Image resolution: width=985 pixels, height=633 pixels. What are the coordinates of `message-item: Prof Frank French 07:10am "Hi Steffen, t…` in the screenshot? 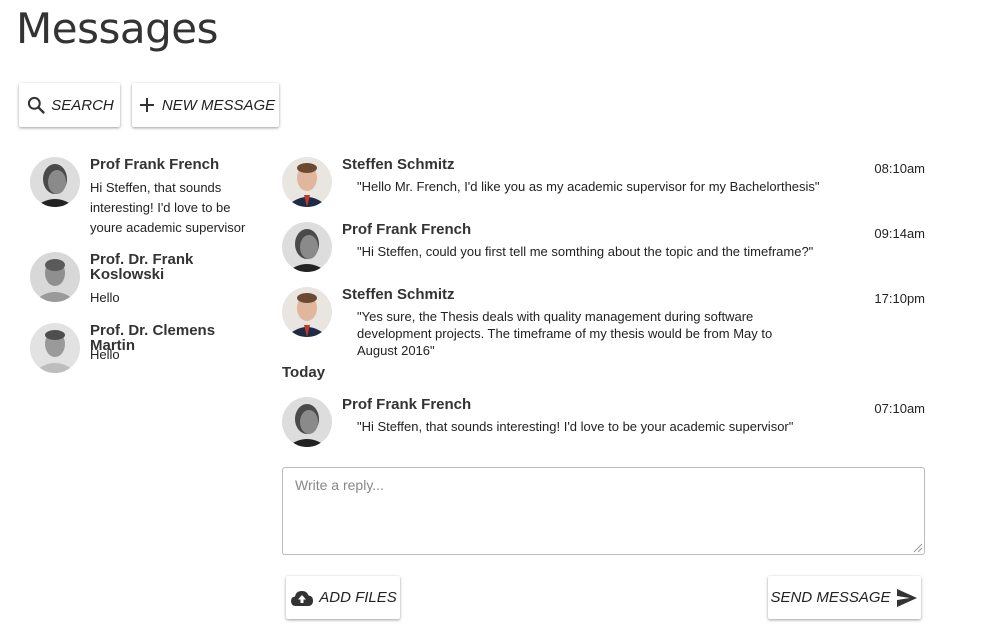 It's located at (604, 423).